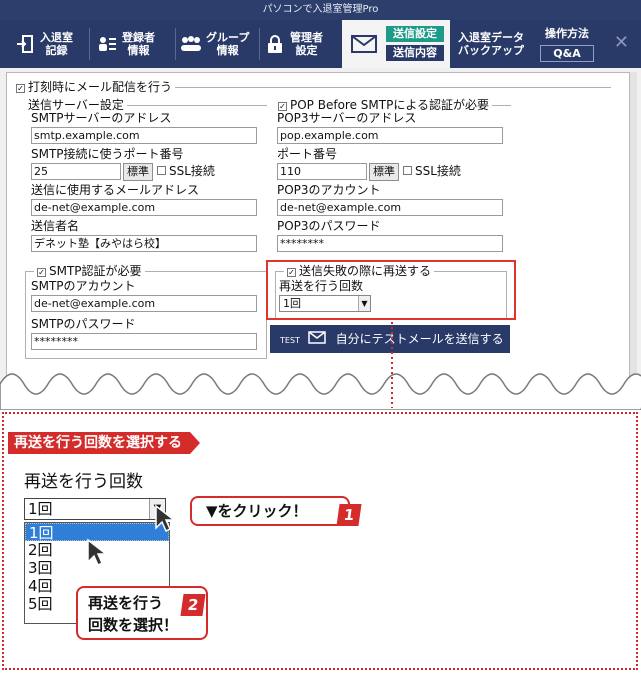  I want to click on toolbar-label: 記録, so click(56, 50).